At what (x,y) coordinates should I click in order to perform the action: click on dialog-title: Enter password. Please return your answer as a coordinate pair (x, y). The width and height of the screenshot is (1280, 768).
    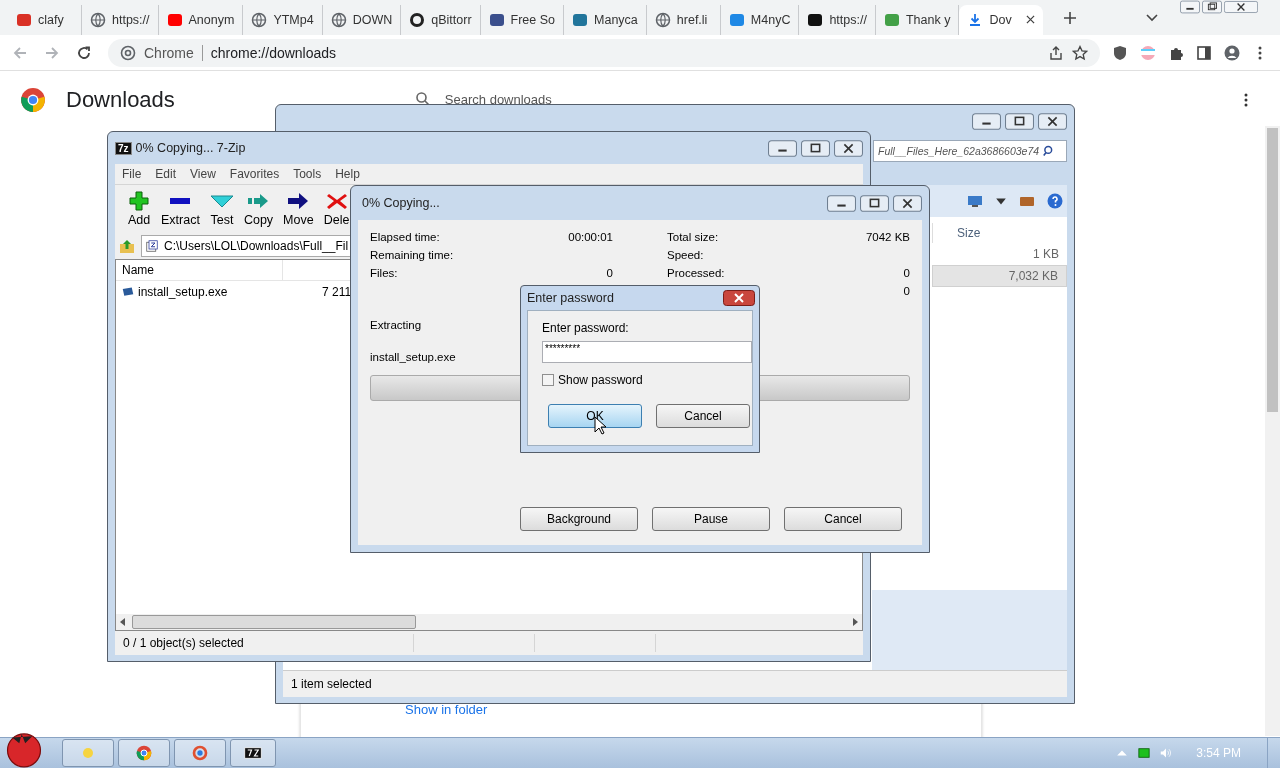
    Looking at the image, I should click on (570, 298).